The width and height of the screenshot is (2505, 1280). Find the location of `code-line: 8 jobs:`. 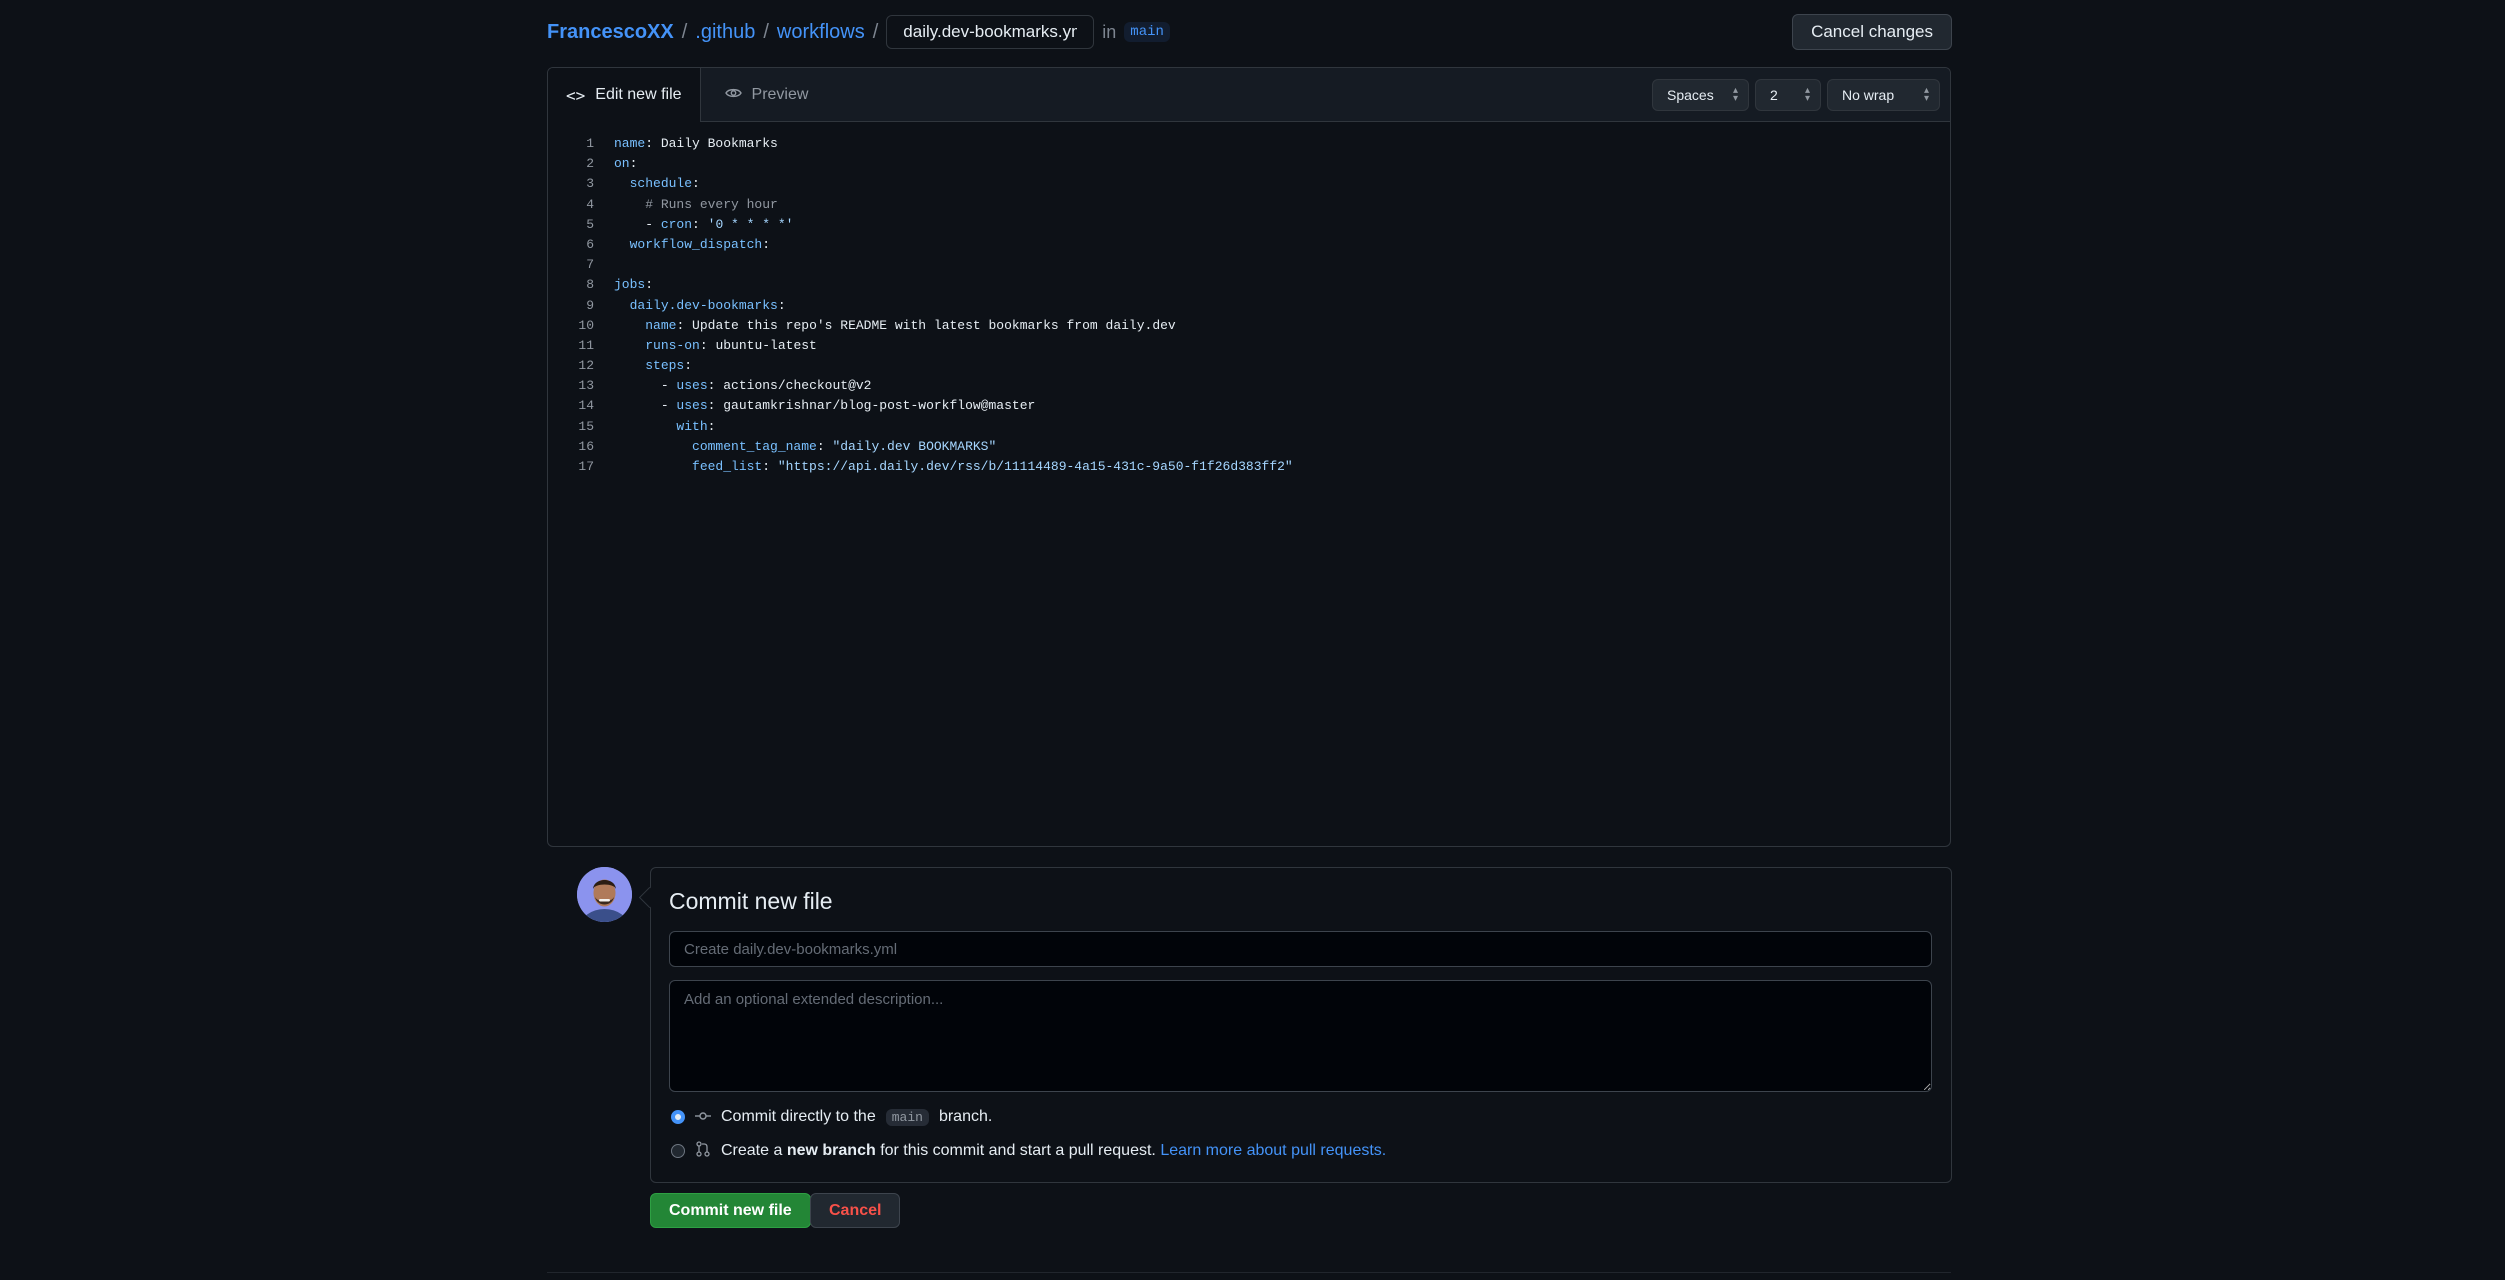

code-line: 8 jobs: is located at coordinates (1249, 285).